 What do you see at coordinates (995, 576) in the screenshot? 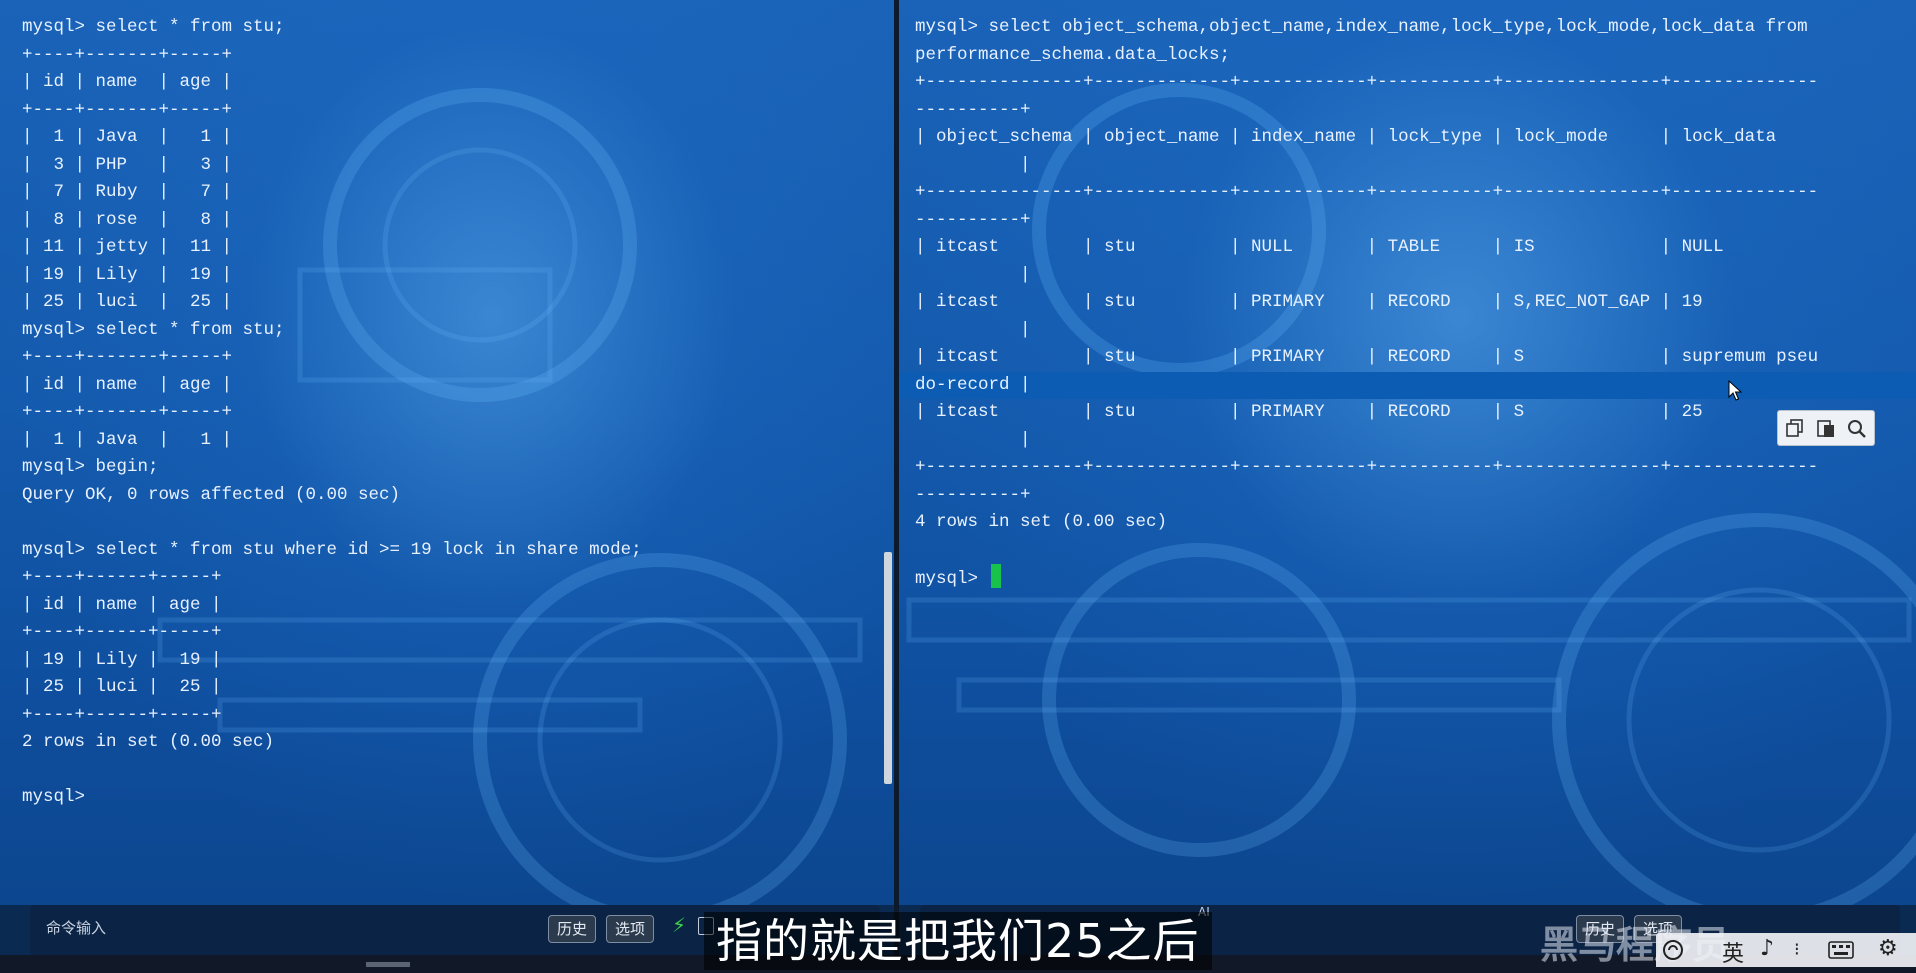
I see `terminal-cursor` at bounding box center [995, 576].